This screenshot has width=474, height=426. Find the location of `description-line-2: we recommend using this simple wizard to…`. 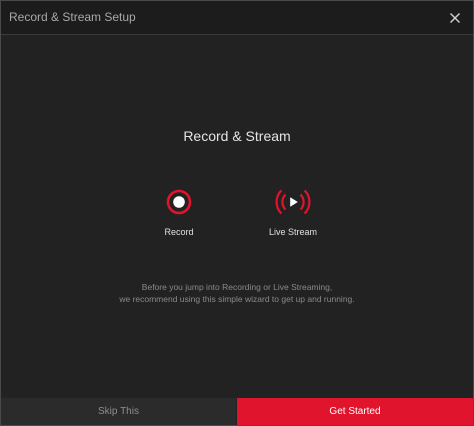

description-line-2: we recommend using this simple wizard to… is located at coordinates (237, 299).